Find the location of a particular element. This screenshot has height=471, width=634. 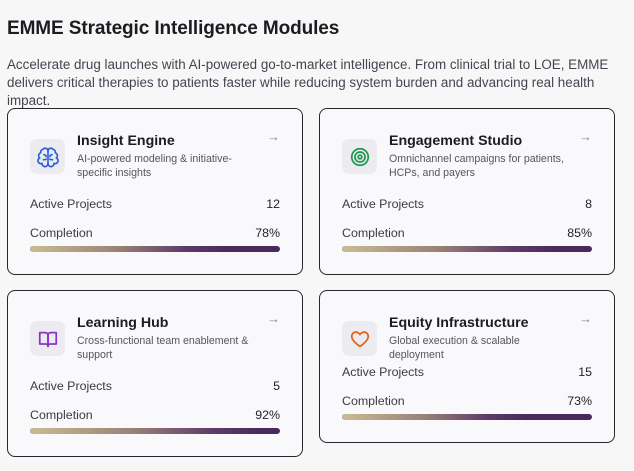

brain-icon is located at coordinates (47, 156).